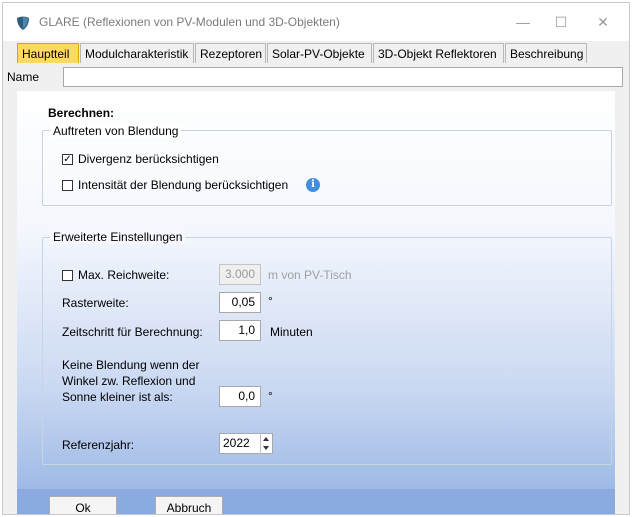 This screenshot has height=517, width=634. What do you see at coordinates (240, 302) in the screenshot?
I see `rasterweite-input: 0,05` at bounding box center [240, 302].